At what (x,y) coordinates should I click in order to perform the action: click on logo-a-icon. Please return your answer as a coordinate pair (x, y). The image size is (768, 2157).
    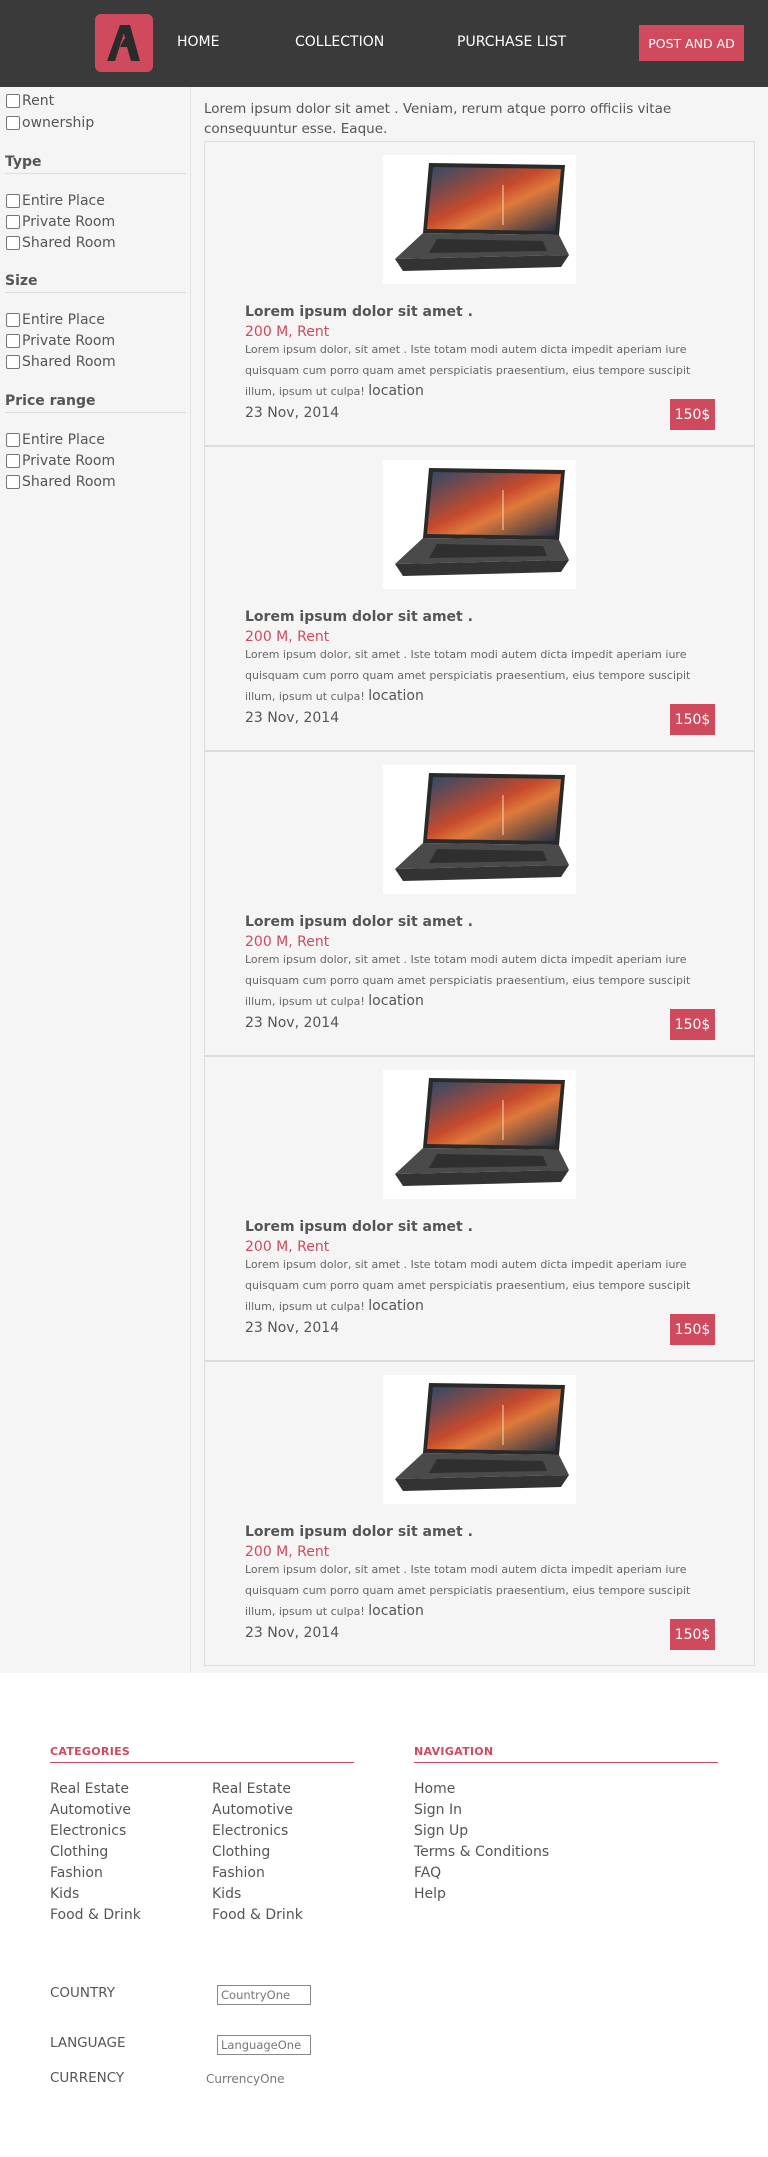
    Looking at the image, I should click on (123, 43).